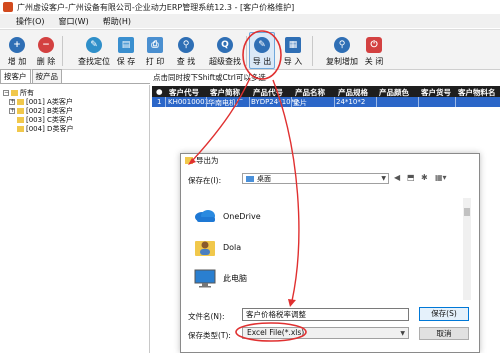 This screenshot has width=500, height=353. I want to click on file-item-this-pc: 此电脑, so click(220, 278).